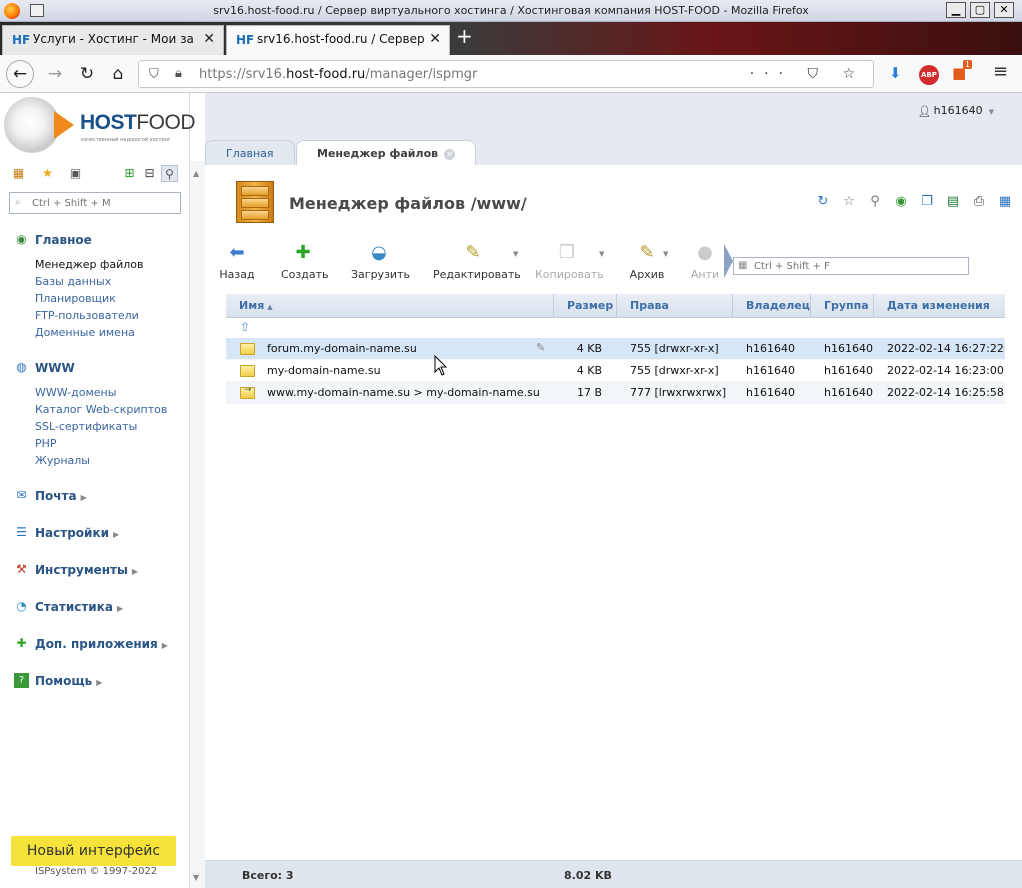  I want to click on column-name: Имя ▲, so click(390, 306).